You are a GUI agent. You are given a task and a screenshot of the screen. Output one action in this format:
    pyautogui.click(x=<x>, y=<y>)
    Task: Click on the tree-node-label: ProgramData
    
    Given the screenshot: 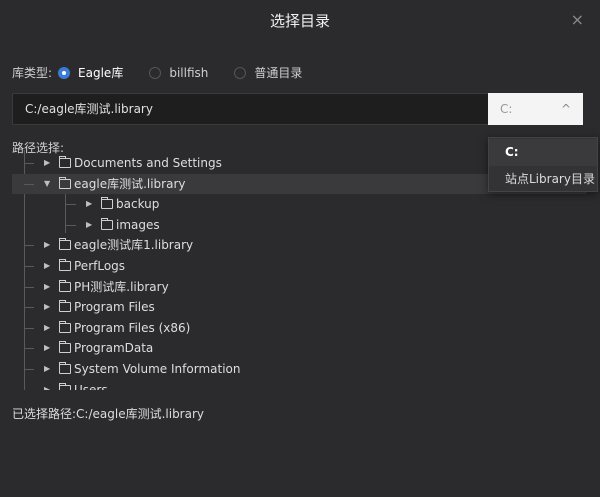 What is the action you would take?
    pyautogui.click(x=114, y=348)
    